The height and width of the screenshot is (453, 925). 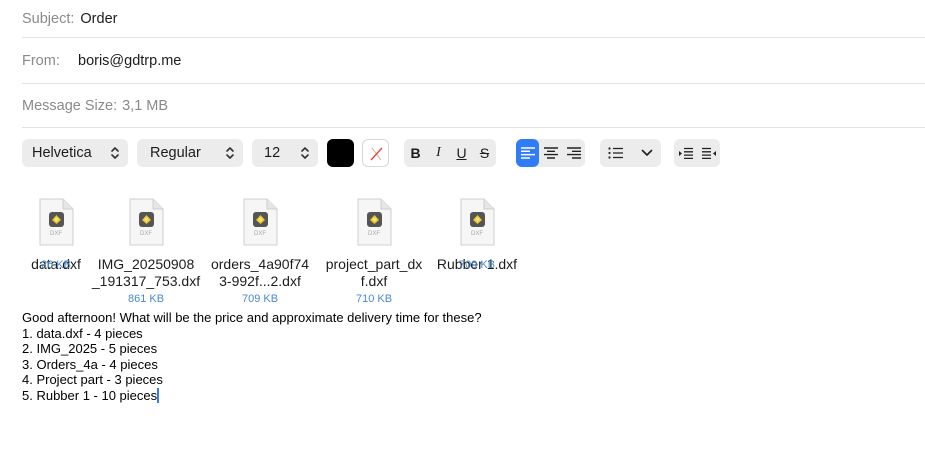 What do you see at coordinates (146, 272) in the screenshot?
I see `attachment-name: IMG_20250908 _191317_753.dxf` at bounding box center [146, 272].